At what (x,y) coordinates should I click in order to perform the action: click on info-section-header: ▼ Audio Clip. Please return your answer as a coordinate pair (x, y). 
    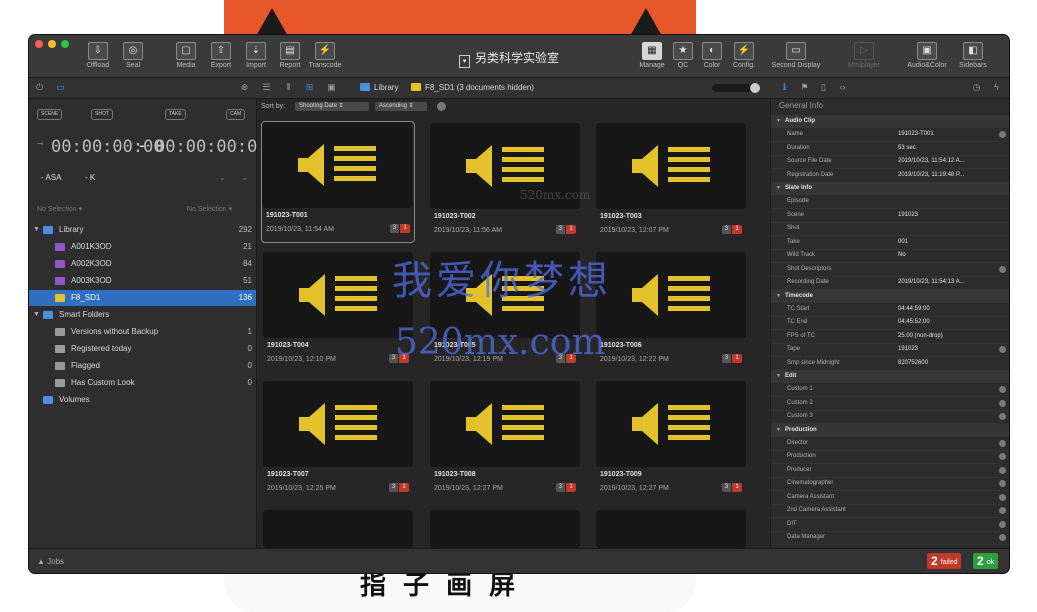
    Looking at the image, I should click on (890, 121).